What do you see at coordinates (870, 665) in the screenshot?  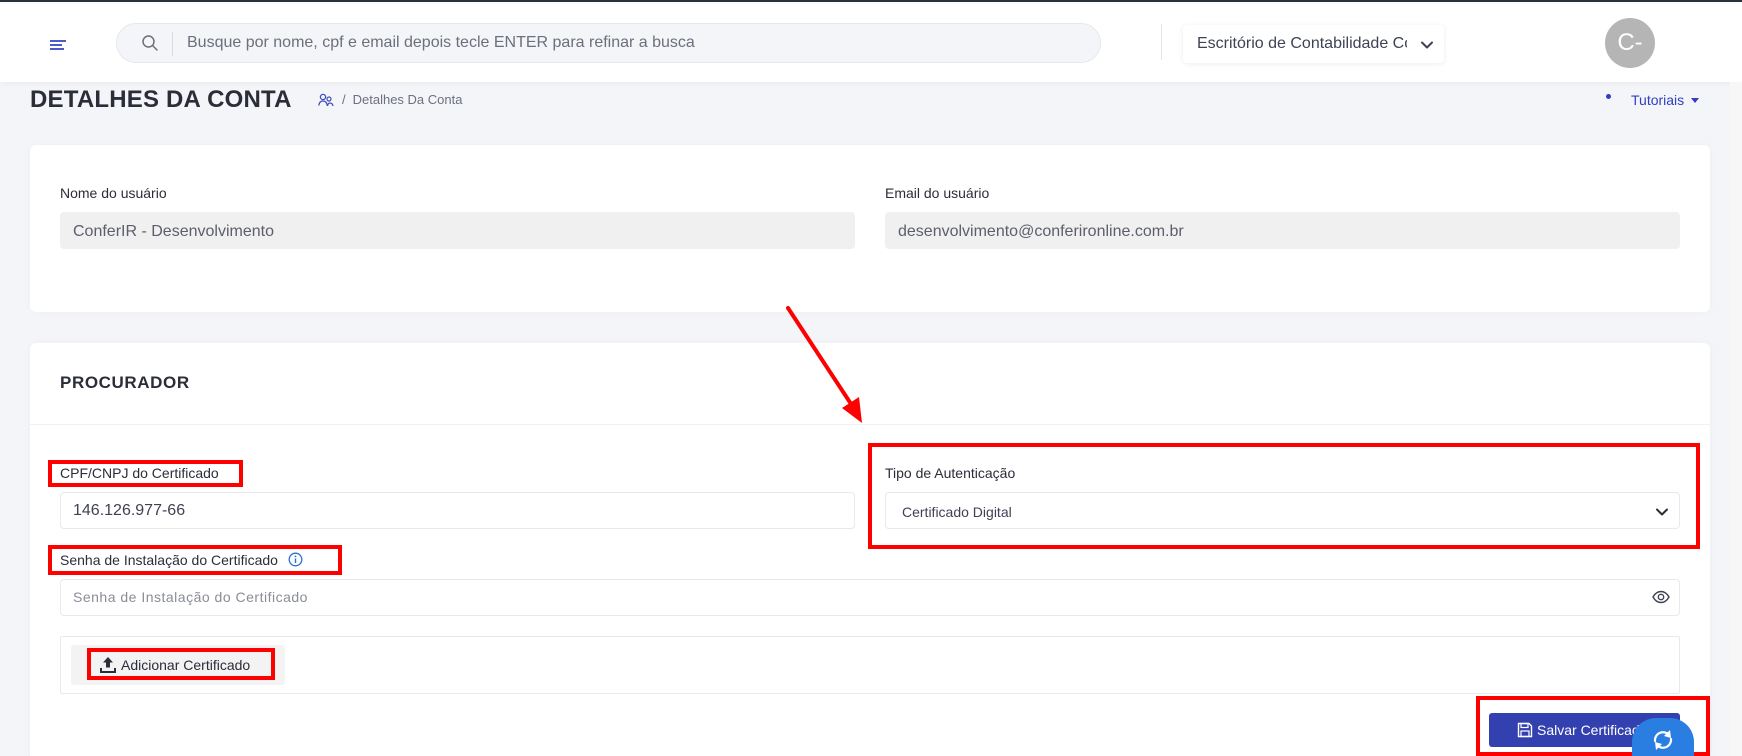 I see `upload-area: Adicionar Certificado` at bounding box center [870, 665].